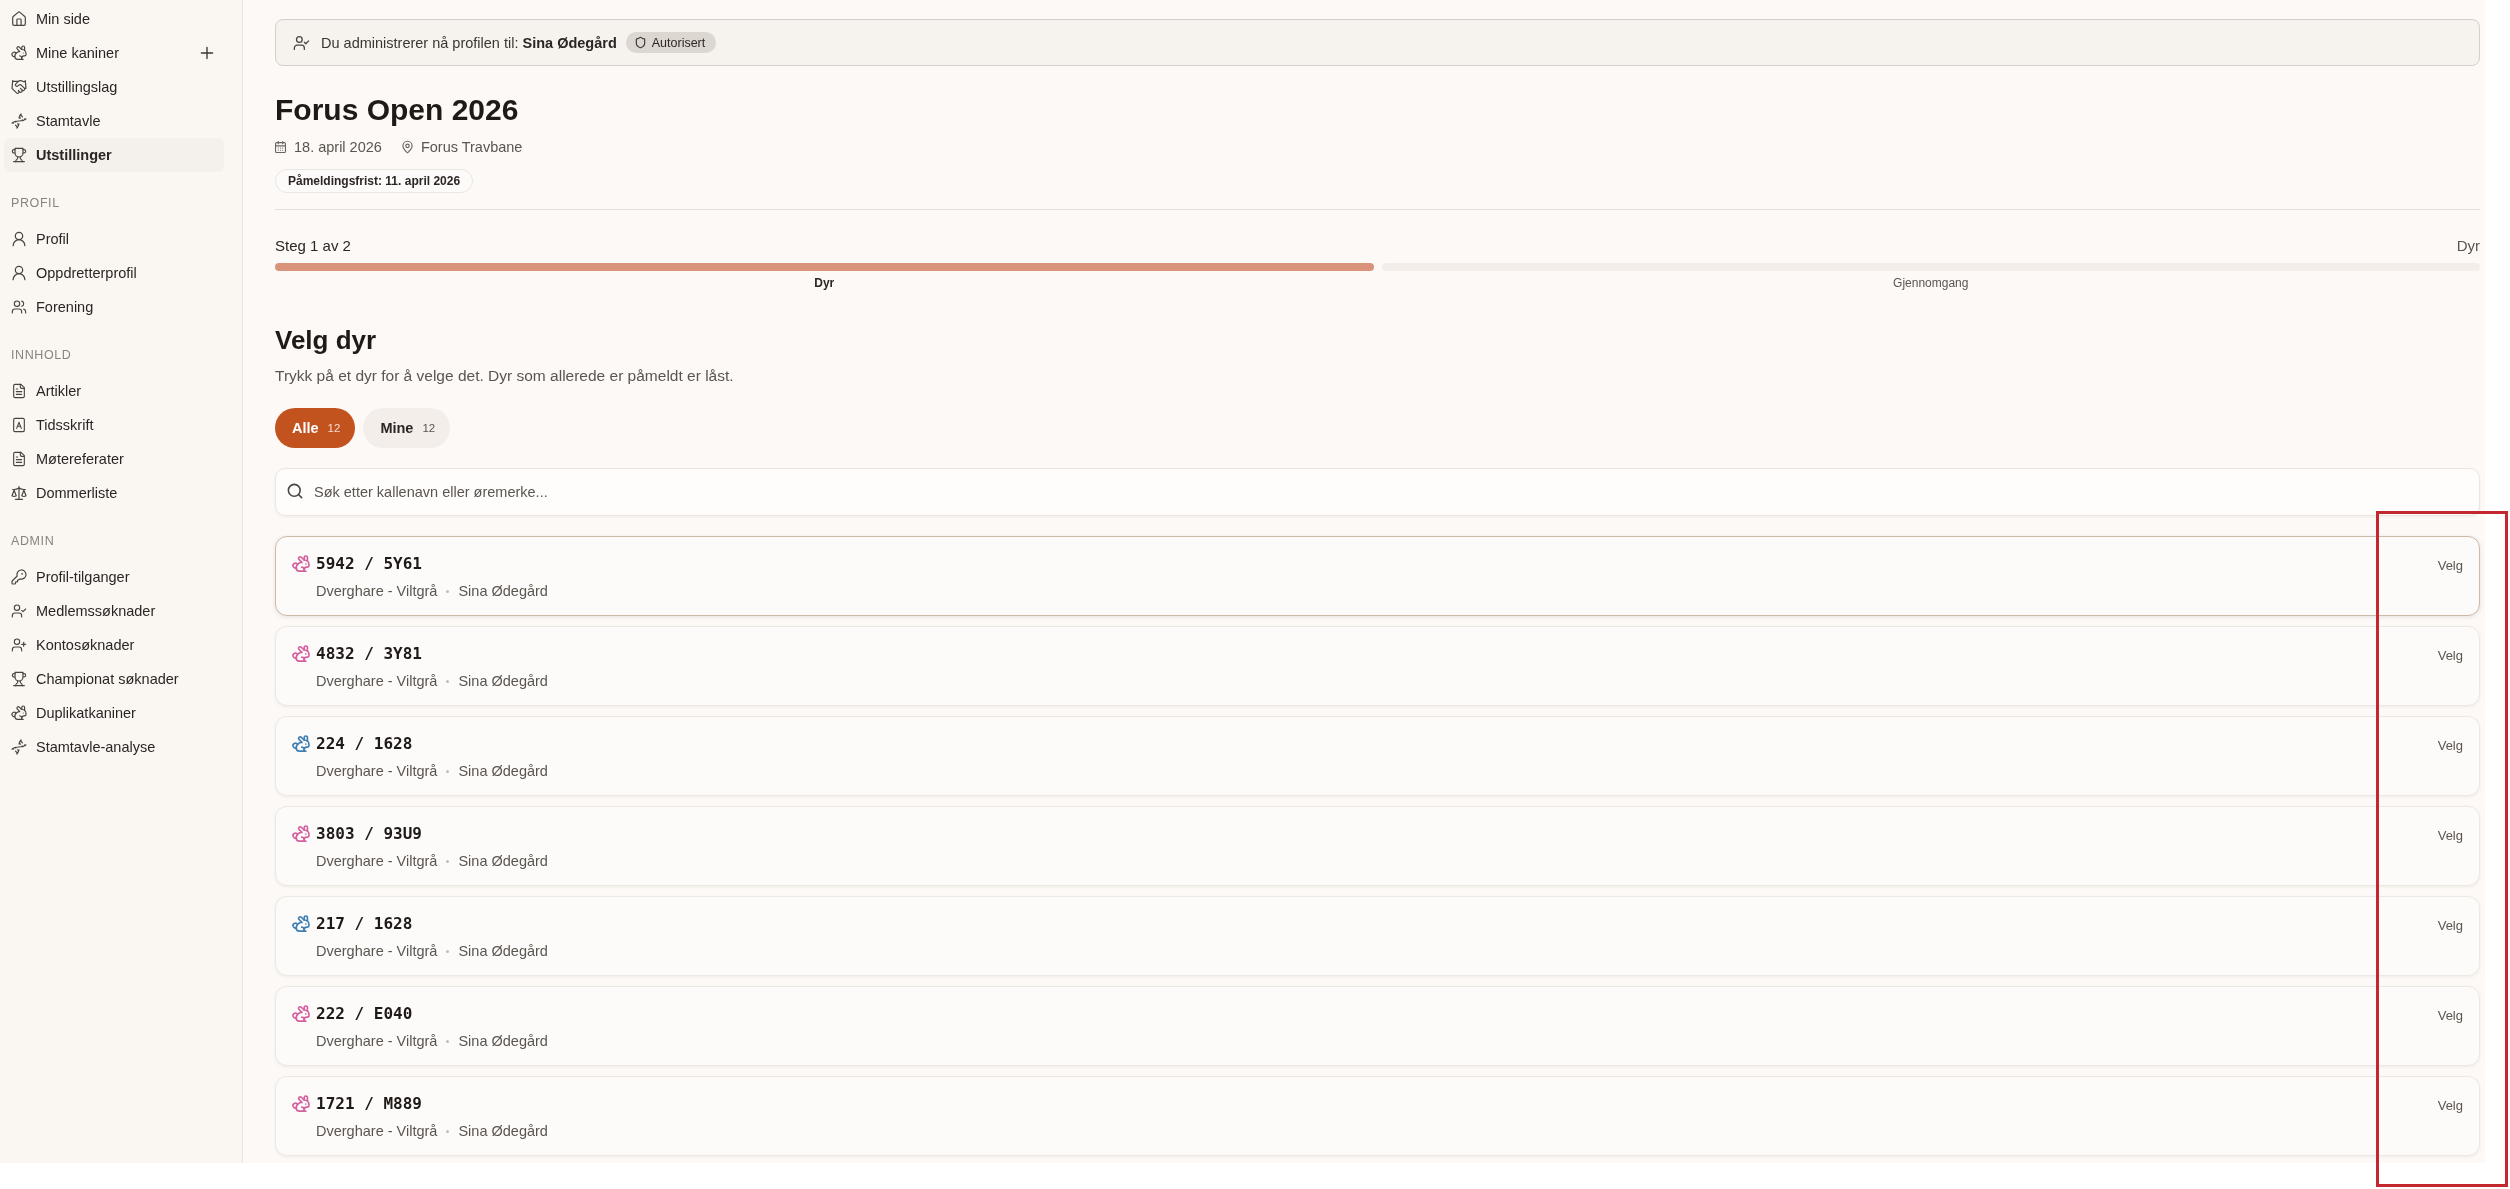 This screenshot has width=2510, height=1189. I want to click on event-date: 18. april 2026, so click(338, 147).